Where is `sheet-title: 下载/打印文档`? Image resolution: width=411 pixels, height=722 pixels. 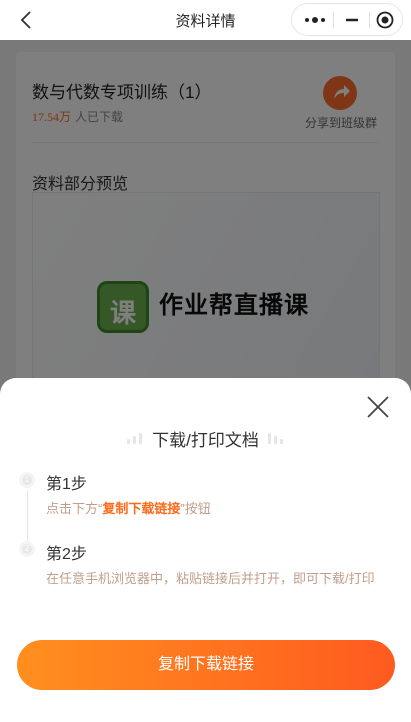
sheet-title: 下载/打印文档 is located at coordinates (205, 440).